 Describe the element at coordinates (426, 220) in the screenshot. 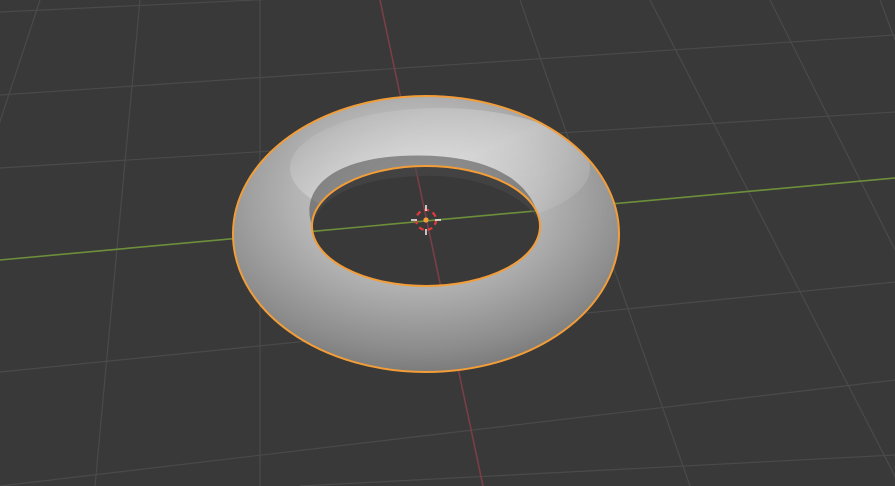

I see `object-origin-icon` at that location.